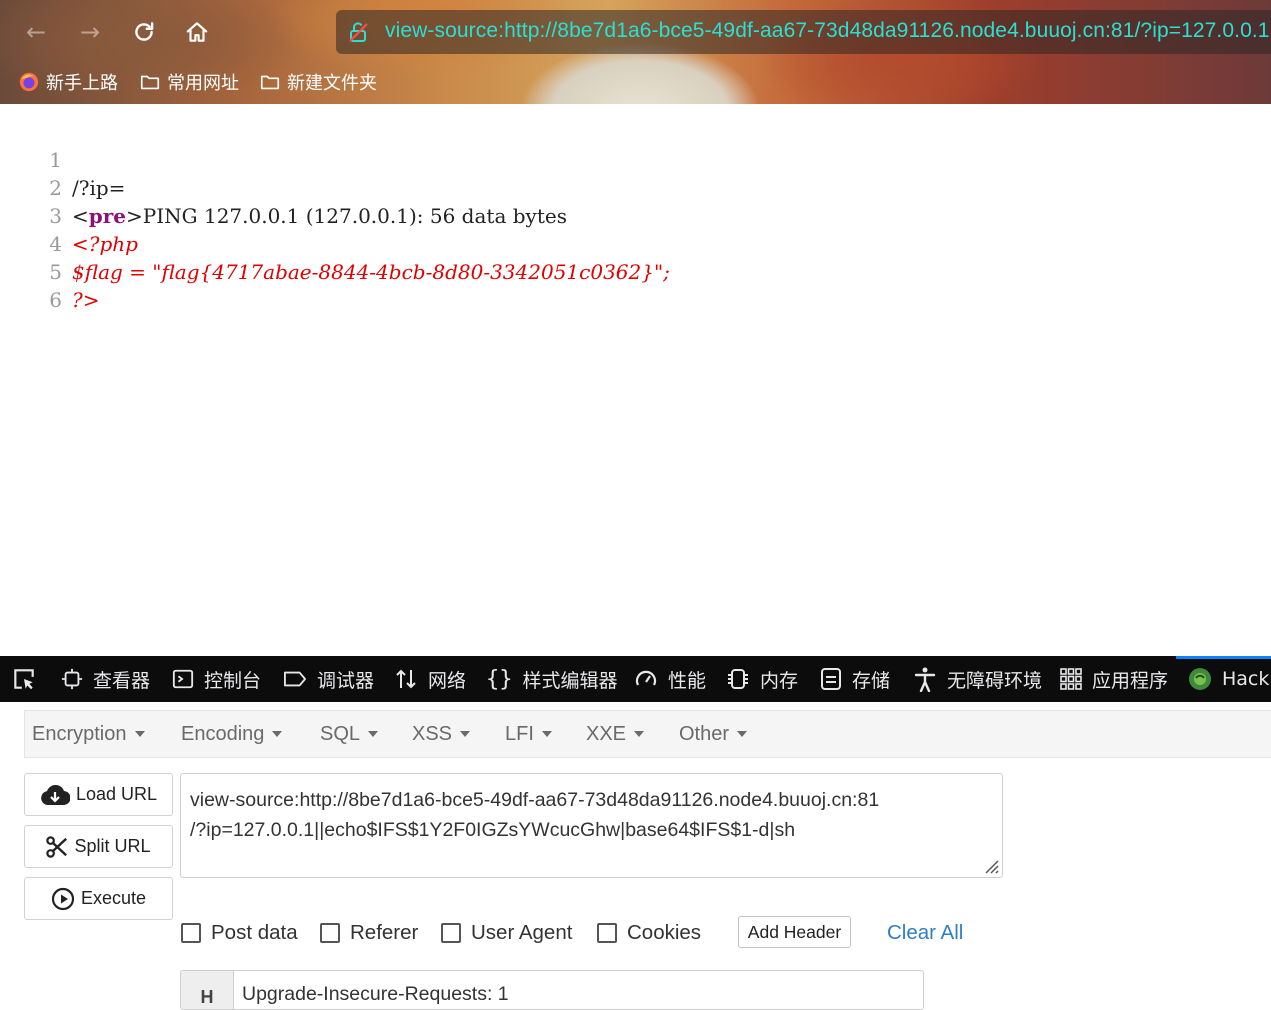 Image resolution: width=1271 pixels, height=1010 pixels. Describe the element at coordinates (384, 932) in the screenshot. I see `option-label: Referer` at that location.